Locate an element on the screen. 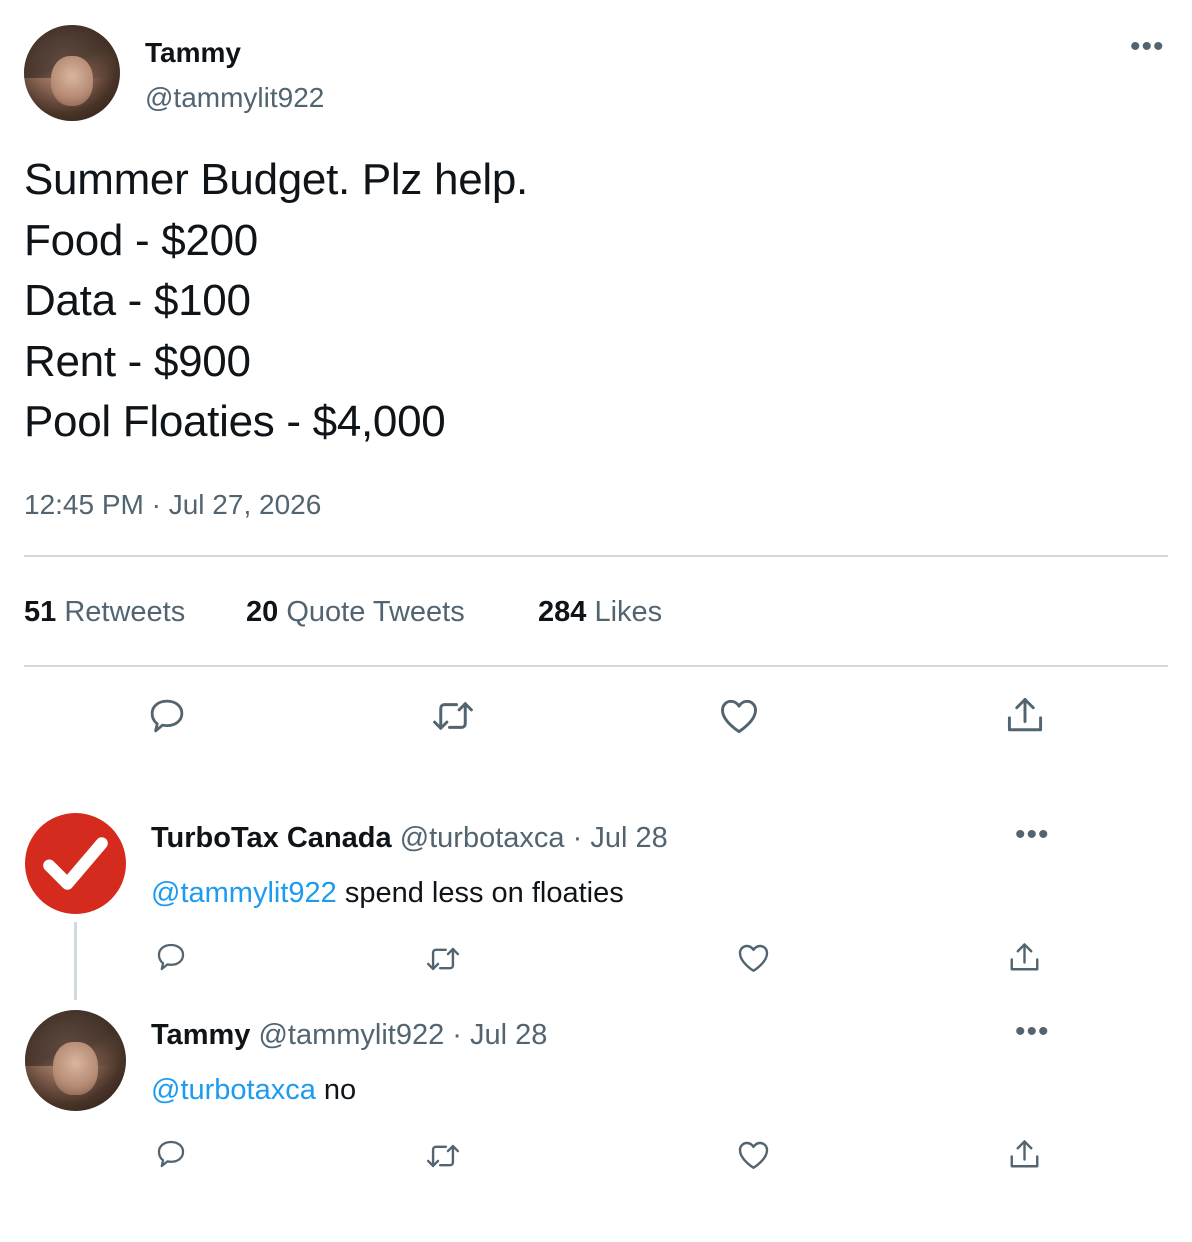 The image size is (1192, 1242). reply-2-like-button is located at coordinates (753, 1155).